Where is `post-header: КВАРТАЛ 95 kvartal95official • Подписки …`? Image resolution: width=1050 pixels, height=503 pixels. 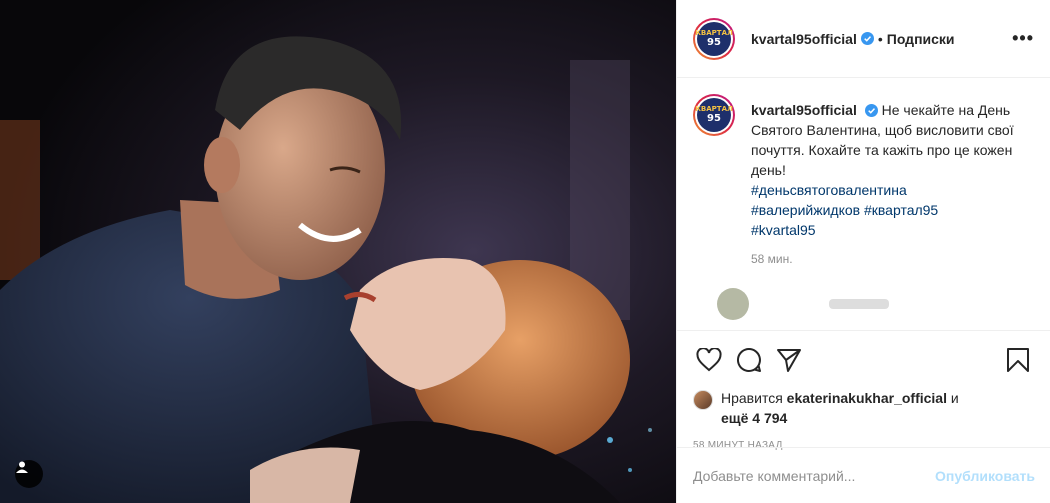 post-header: КВАРТАЛ 95 kvartal95official • Подписки … is located at coordinates (863, 39).